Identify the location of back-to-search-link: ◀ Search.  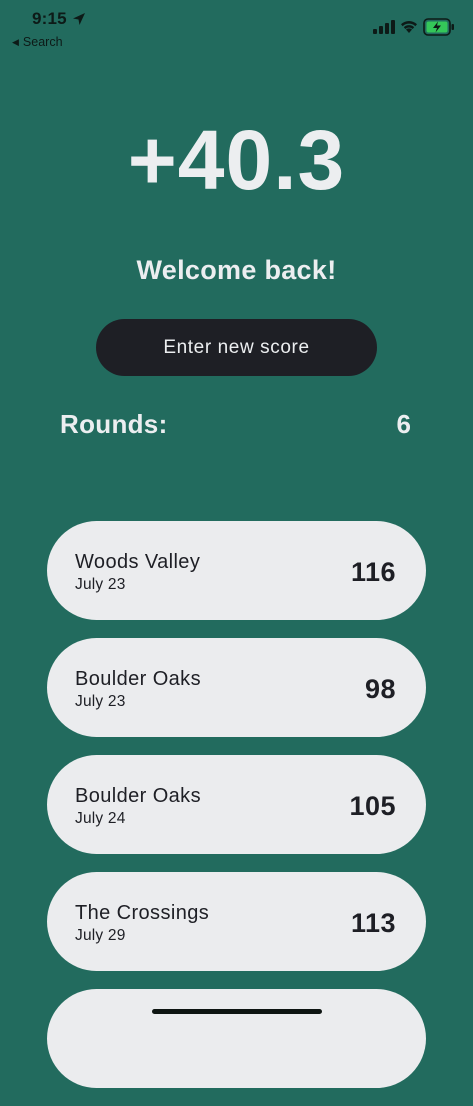
(37, 42).